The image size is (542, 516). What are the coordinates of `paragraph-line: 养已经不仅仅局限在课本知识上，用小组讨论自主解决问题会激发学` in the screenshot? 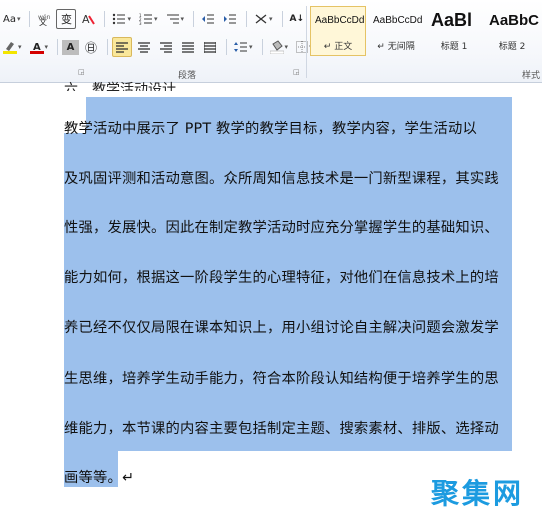 It's located at (281, 328).